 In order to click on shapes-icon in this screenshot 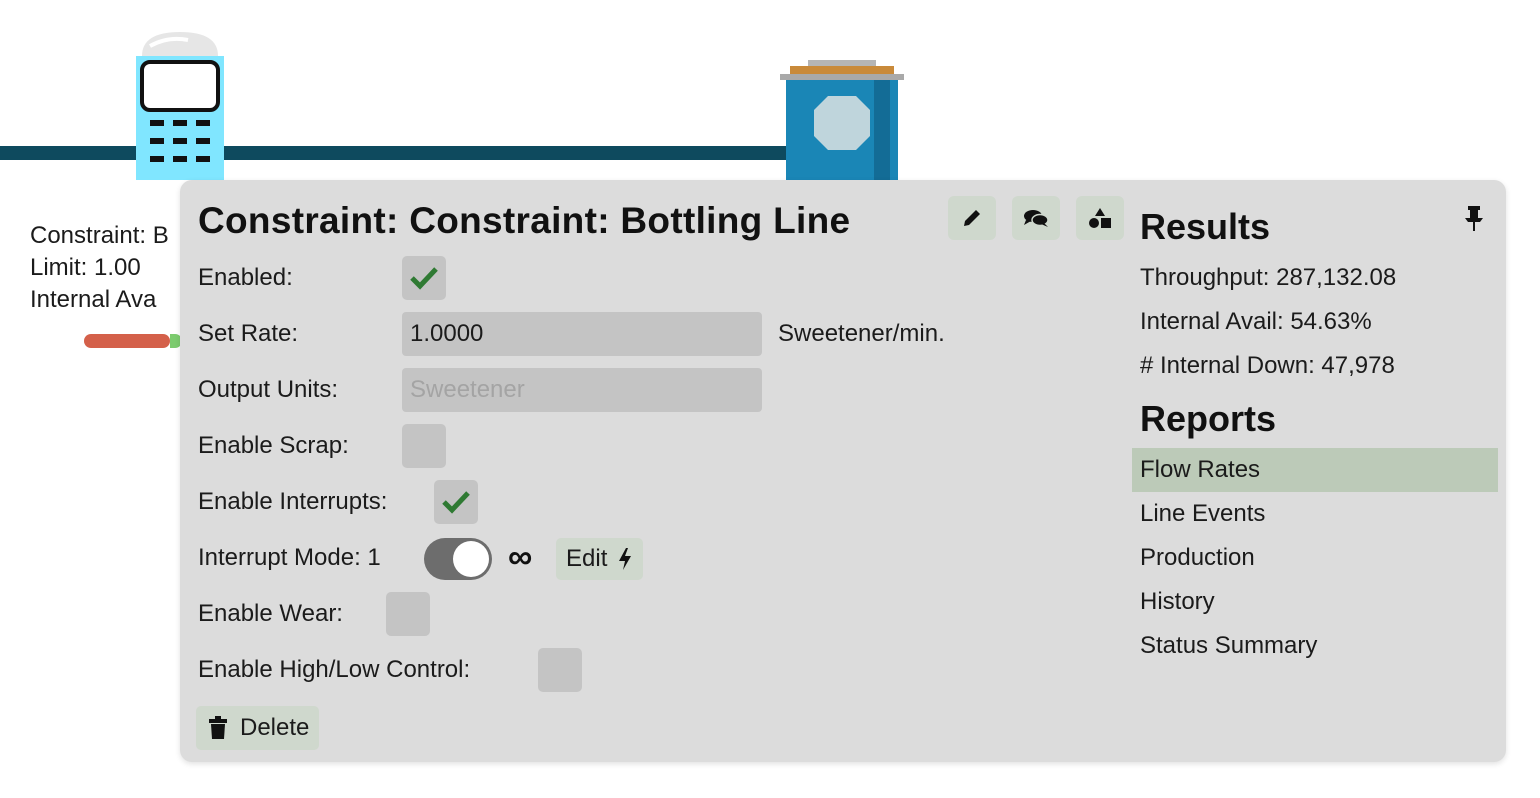, I will do `click(1100, 218)`.